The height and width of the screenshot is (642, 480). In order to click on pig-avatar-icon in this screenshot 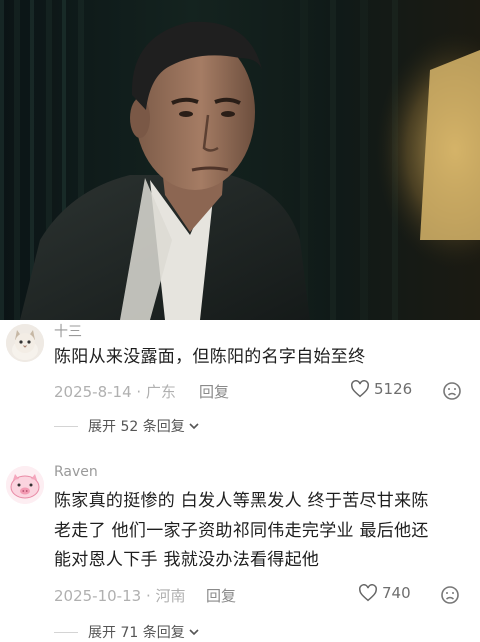, I will do `click(25, 485)`.